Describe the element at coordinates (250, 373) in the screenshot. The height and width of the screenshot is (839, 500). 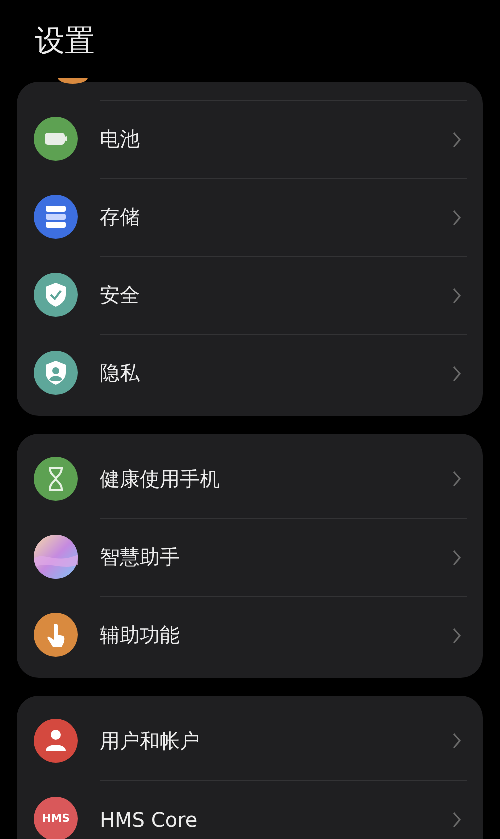
I see `settings-item: 隐私` at that location.